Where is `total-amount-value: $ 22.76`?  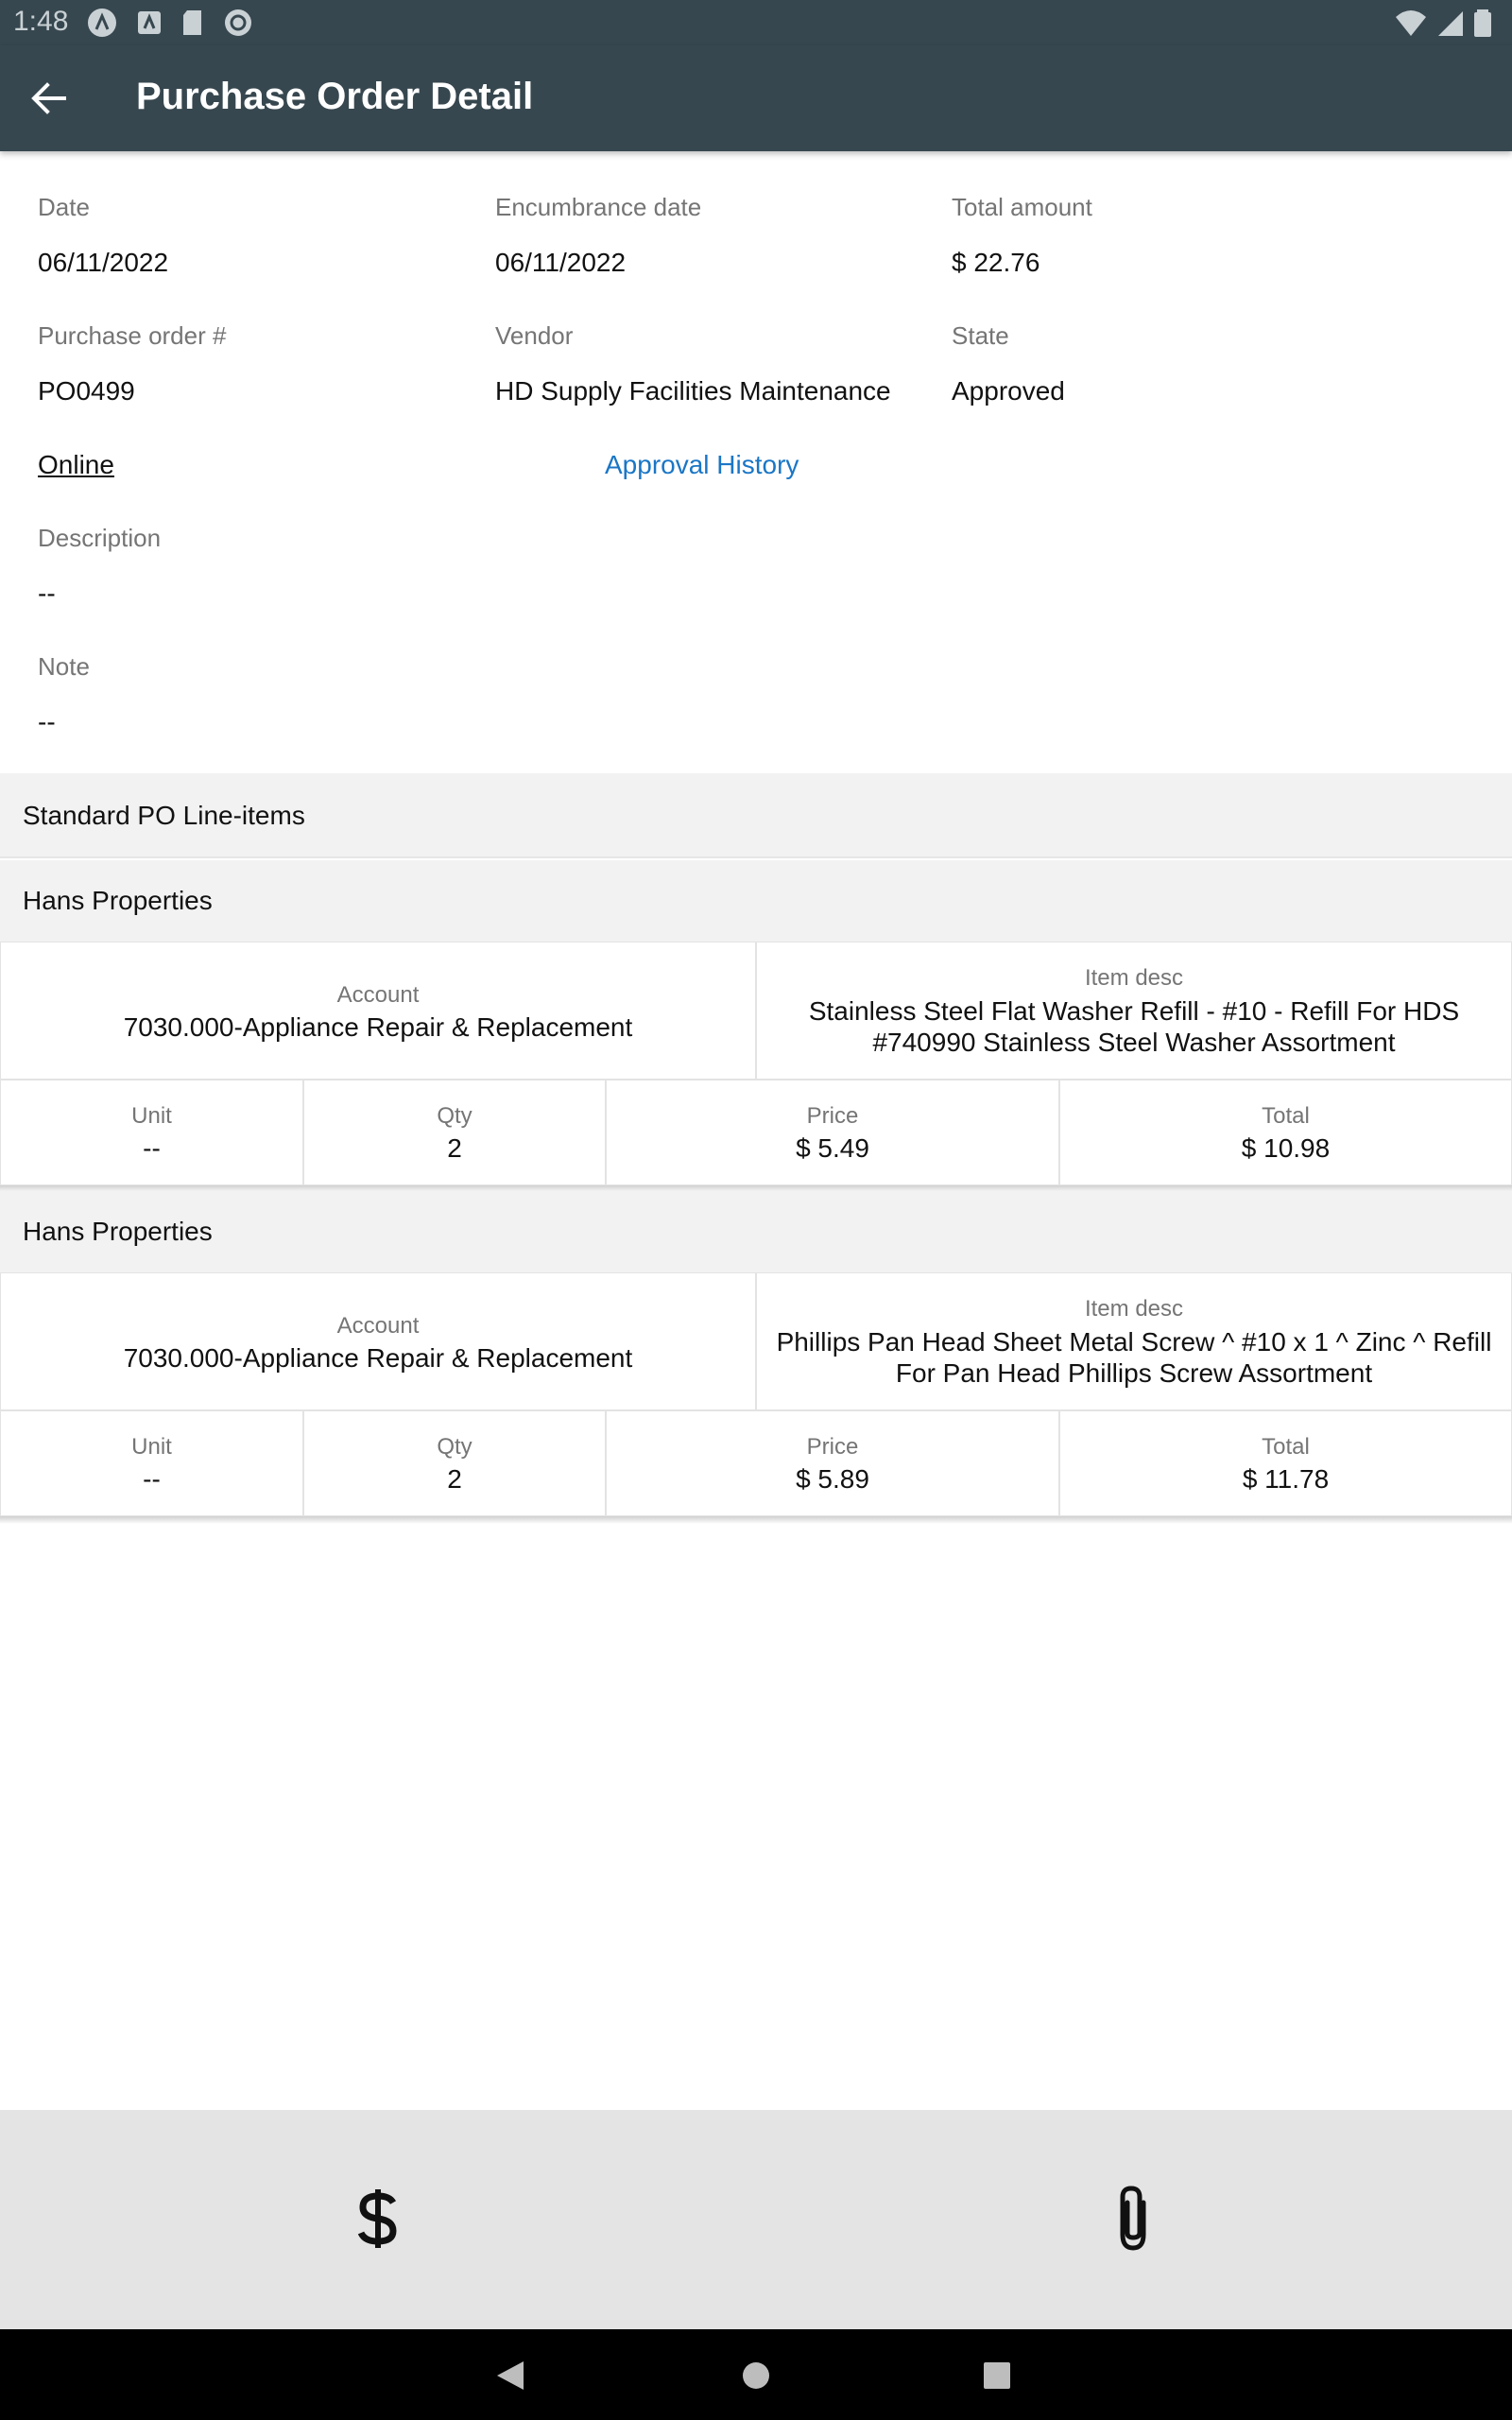
total-amount-value: $ 22.76 is located at coordinates (996, 262).